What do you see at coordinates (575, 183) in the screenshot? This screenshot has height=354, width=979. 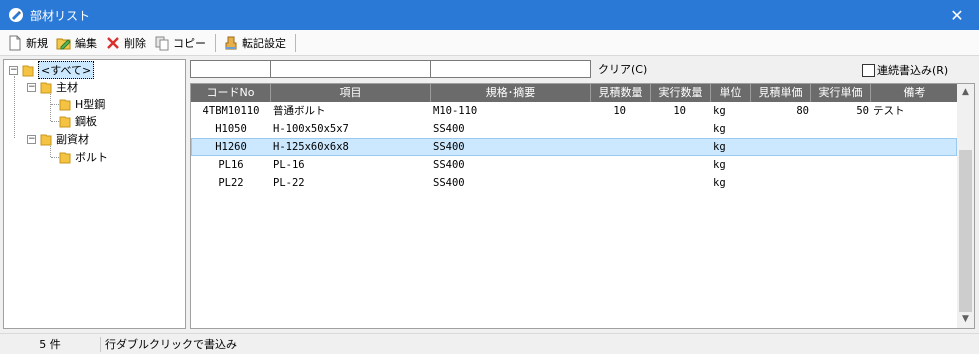 I see `table-row: PL22 PL-22 SS400 kg` at bounding box center [575, 183].